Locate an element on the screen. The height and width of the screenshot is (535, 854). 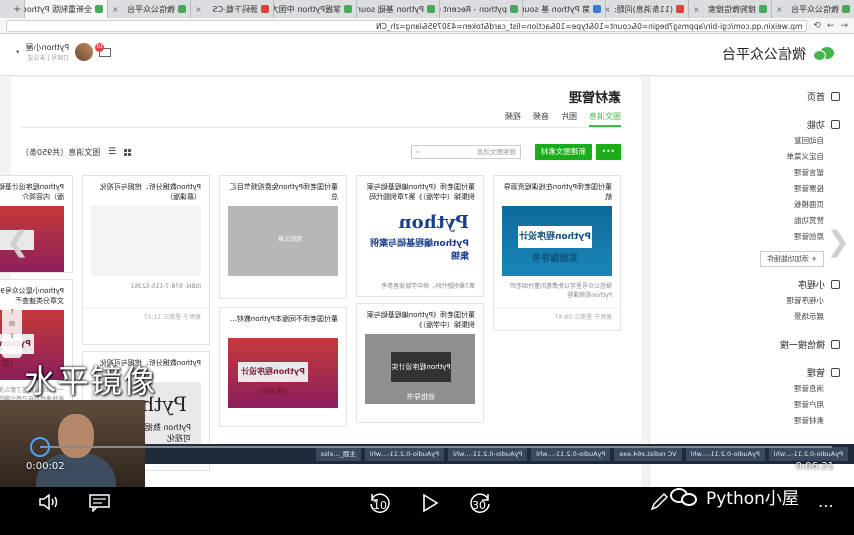
chevron-right-icon: ❯ is located at coordinates (838, 242).